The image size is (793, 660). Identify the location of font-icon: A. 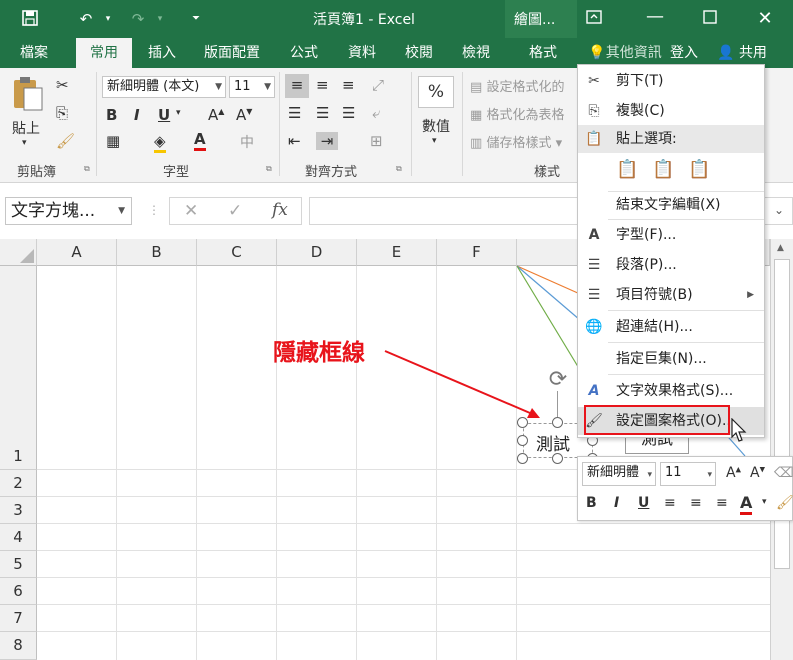
(594, 235).